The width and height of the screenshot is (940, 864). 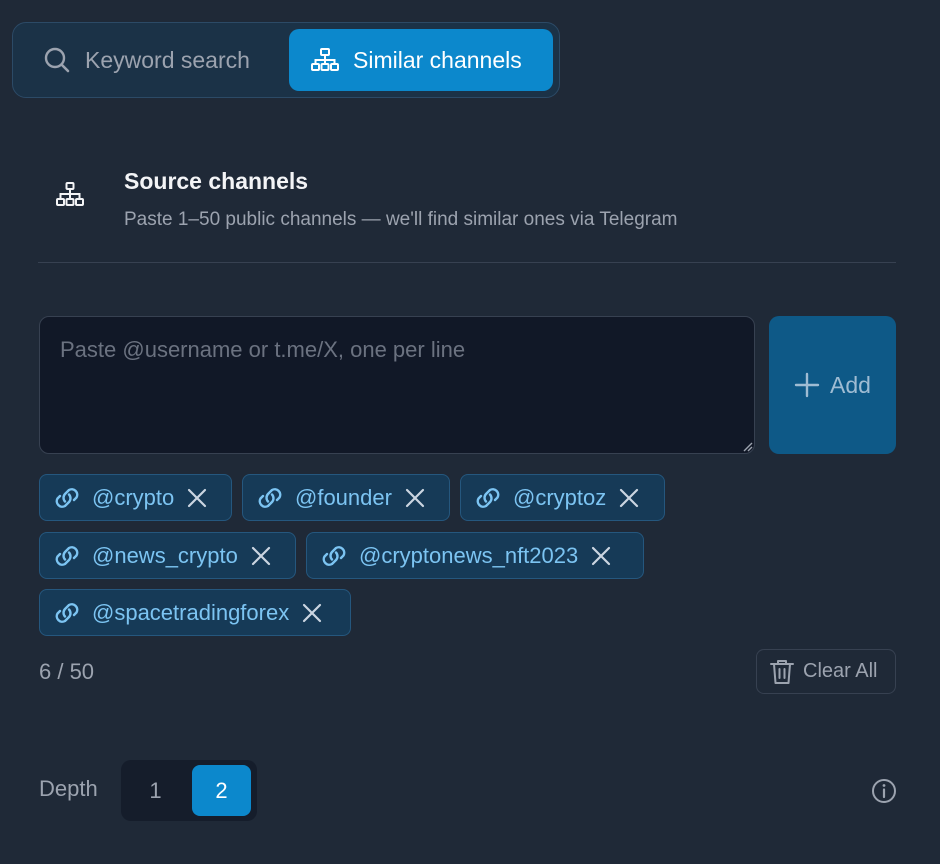 I want to click on channel-chip: @cryptoz, so click(x=562, y=497).